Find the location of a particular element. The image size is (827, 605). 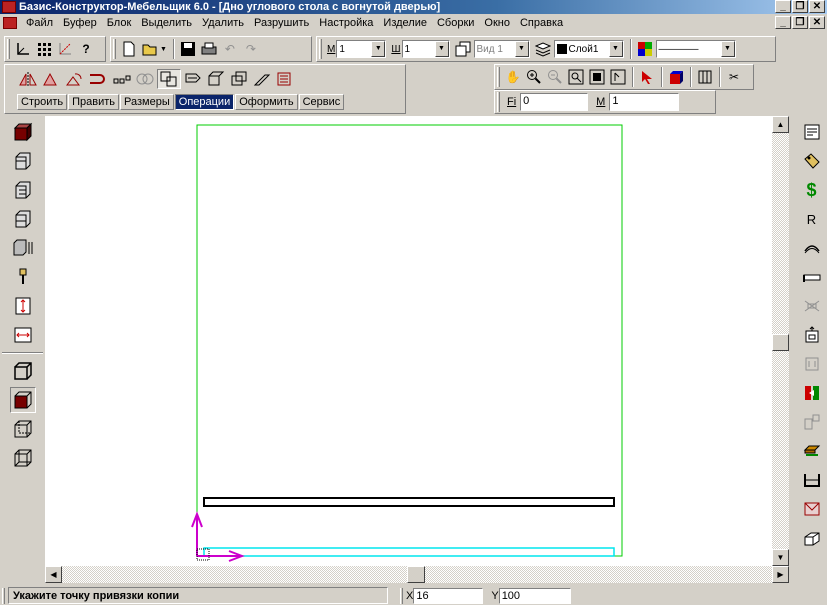

close-button: ✕ is located at coordinates (817, 6).